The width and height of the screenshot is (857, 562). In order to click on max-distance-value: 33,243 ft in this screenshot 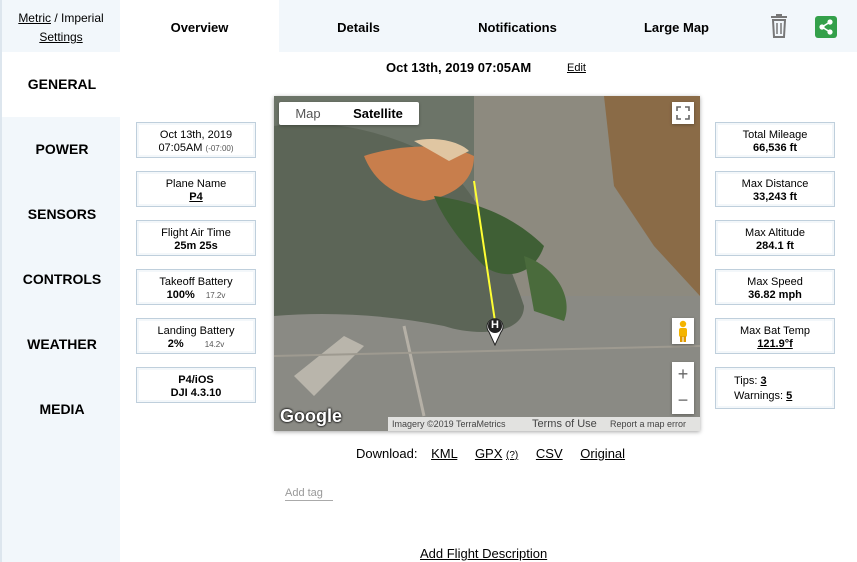, I will do `click(775, 197)`.